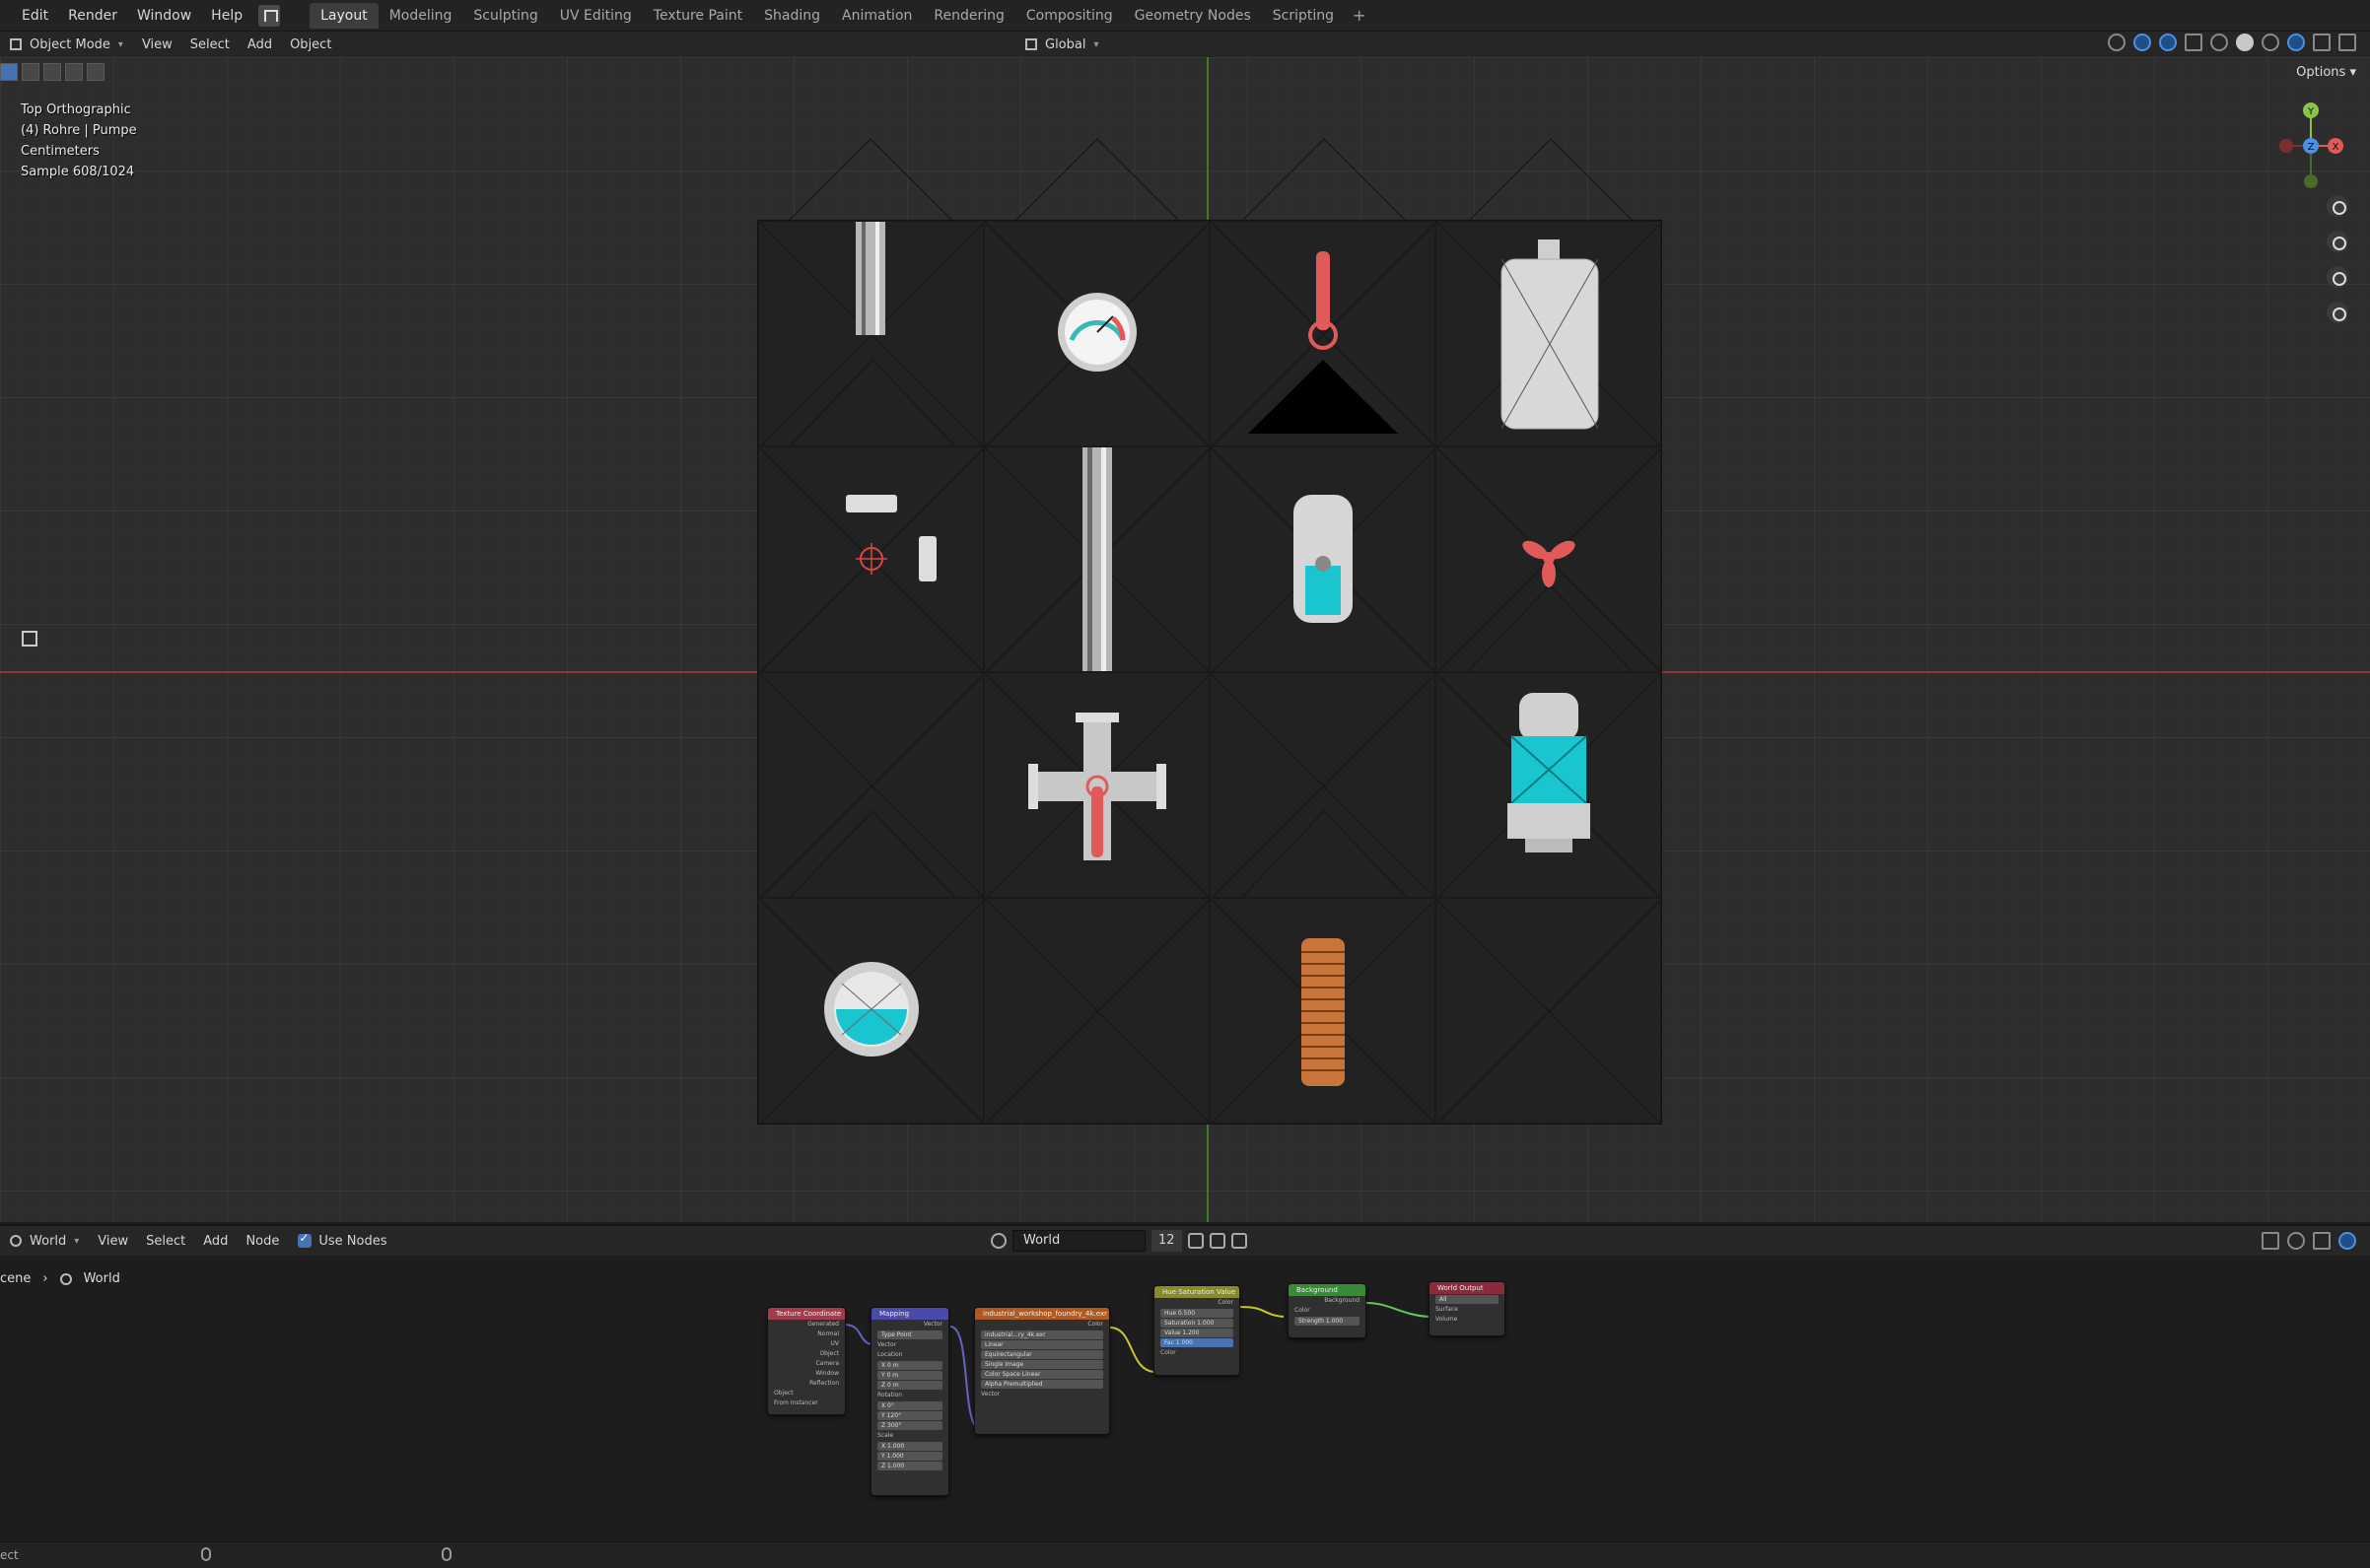 The height and width of the screenshot is (1568, 2370). What do you see at coordinates (806, 1344) in the screenshot?
I see `socket-uv: UV` at bounding box center [806, 1344].